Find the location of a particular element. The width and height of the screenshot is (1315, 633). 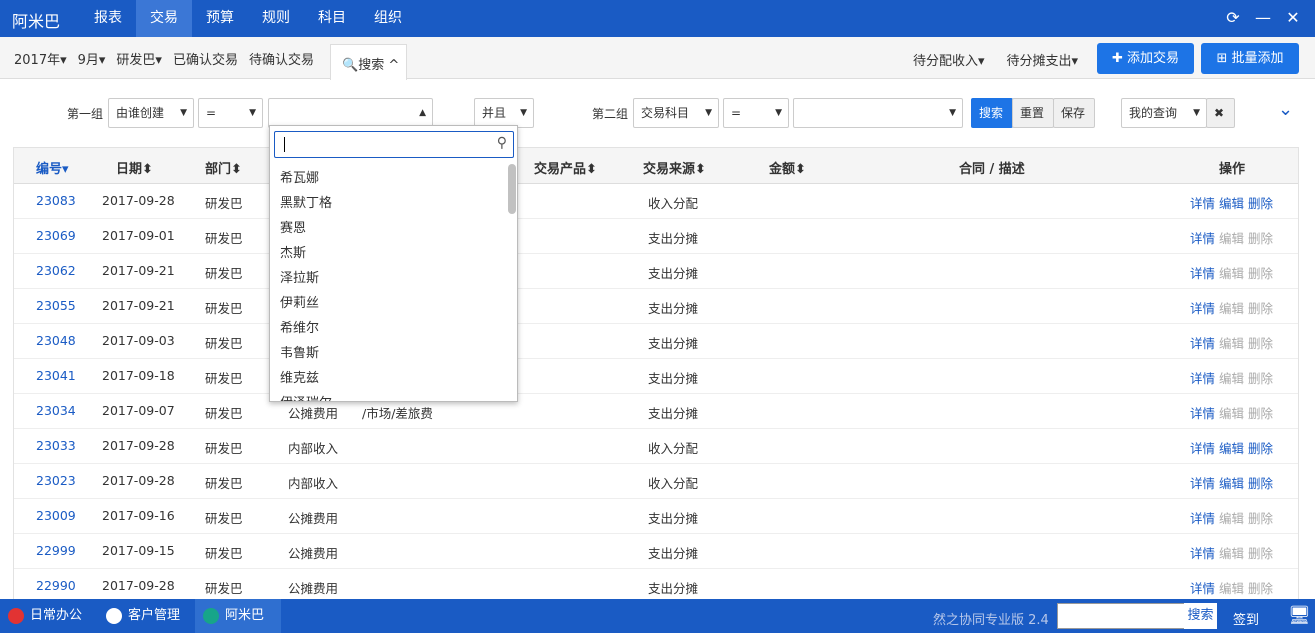

row-id-link: 22999 is located at coordinates (56, 550).